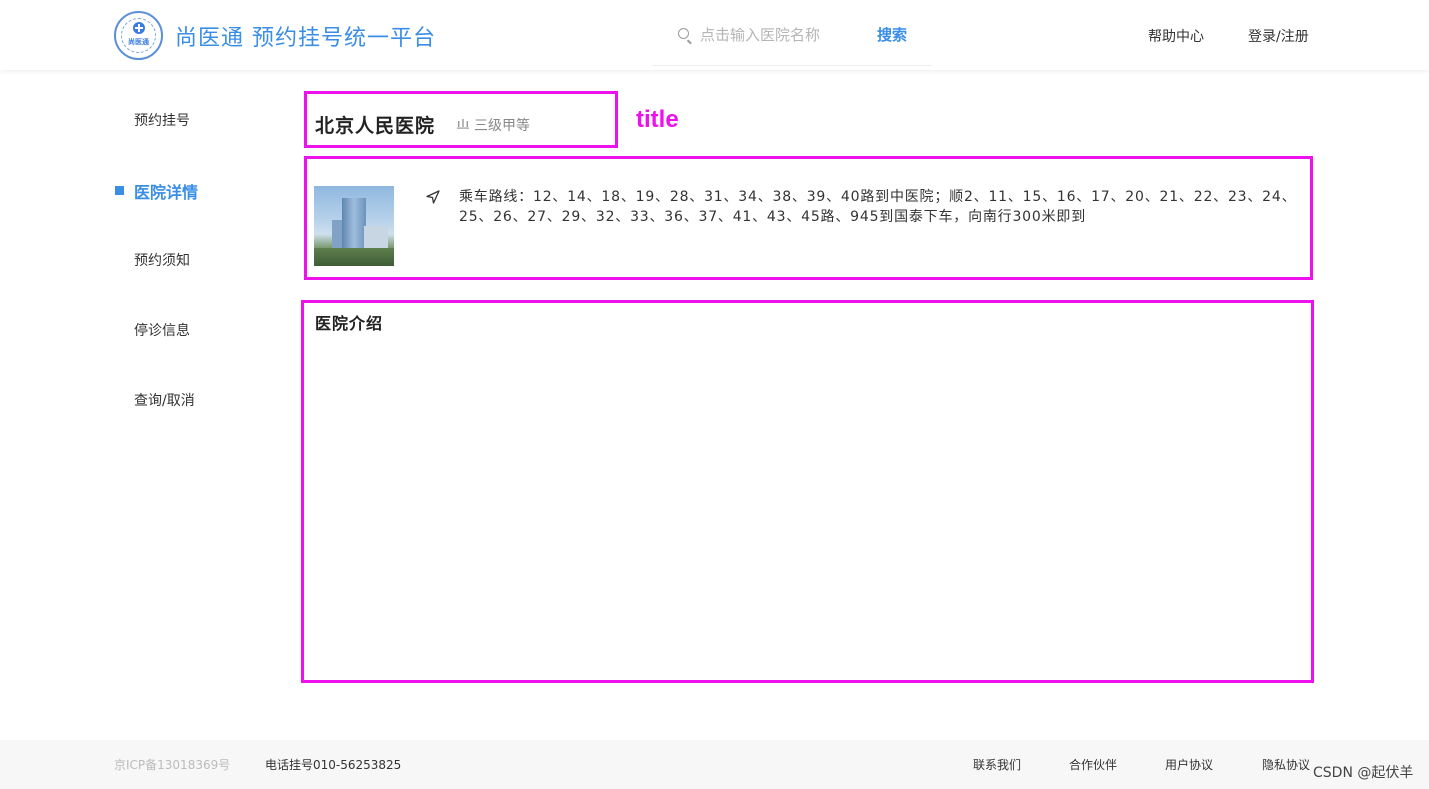 The width and height of the screenshot is (1429, 789). What do you see at coordinates (1189, 764) in the screenshot?
I see `footer-link-user-agreement: 用户协议` at bounding box center [1189, 764].